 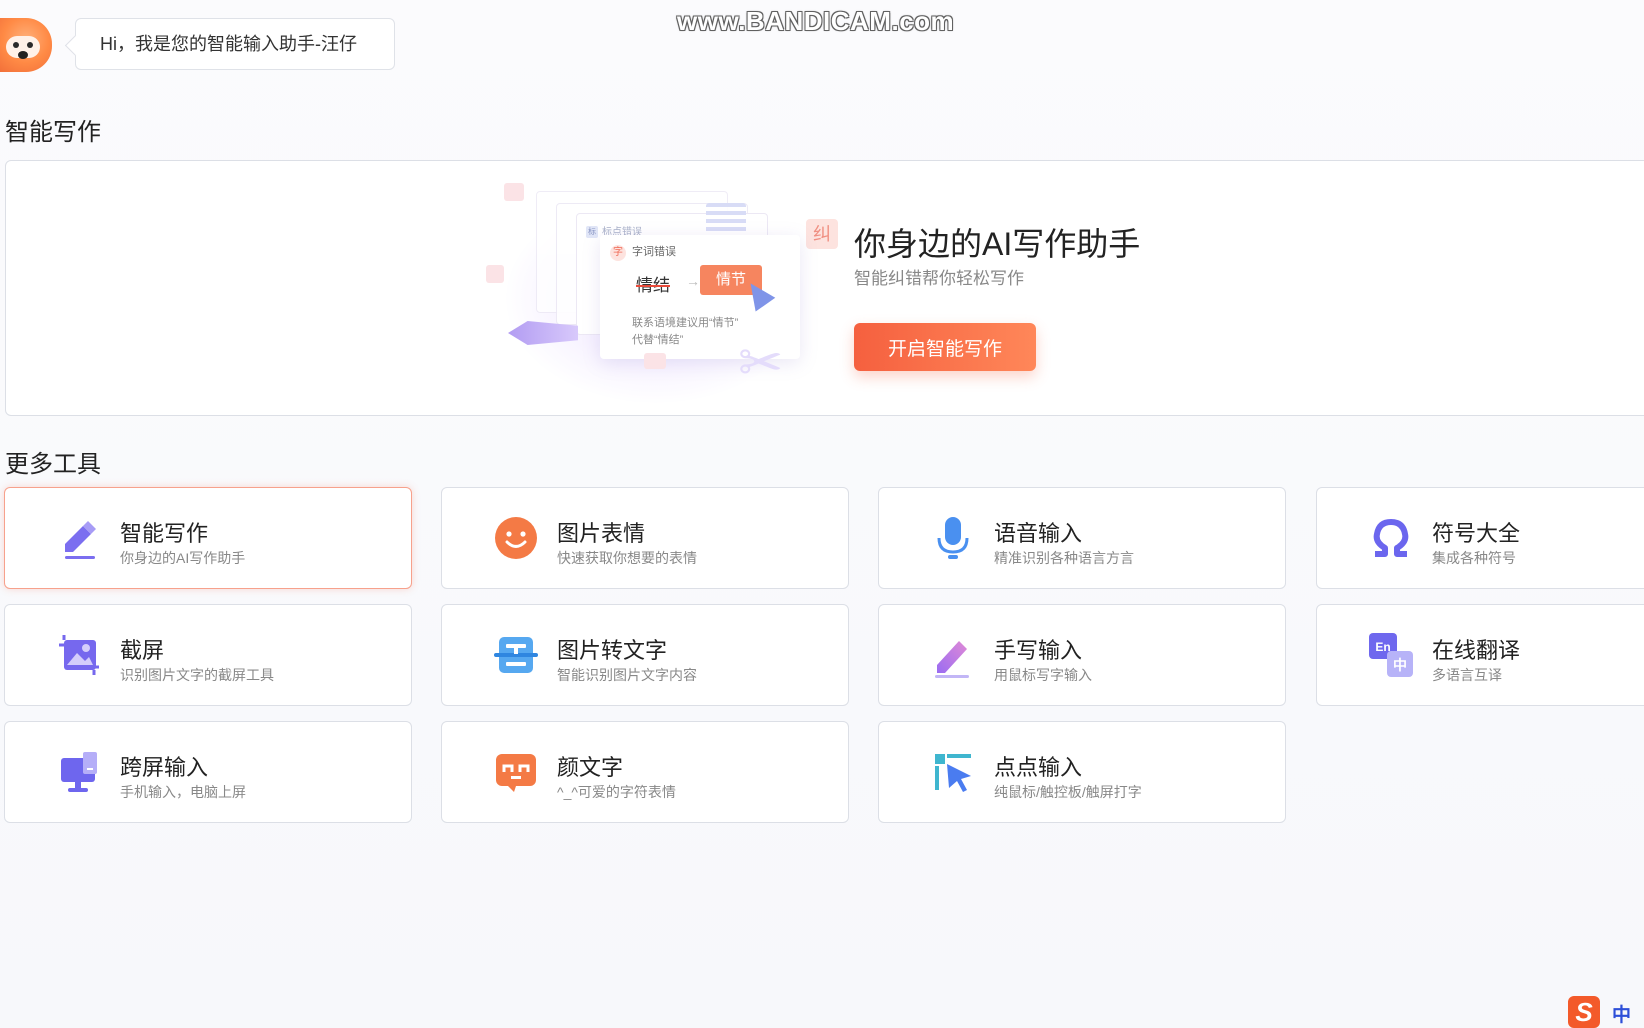 I want to click on tool-name: 图片表情, so click(x=601, y=533).